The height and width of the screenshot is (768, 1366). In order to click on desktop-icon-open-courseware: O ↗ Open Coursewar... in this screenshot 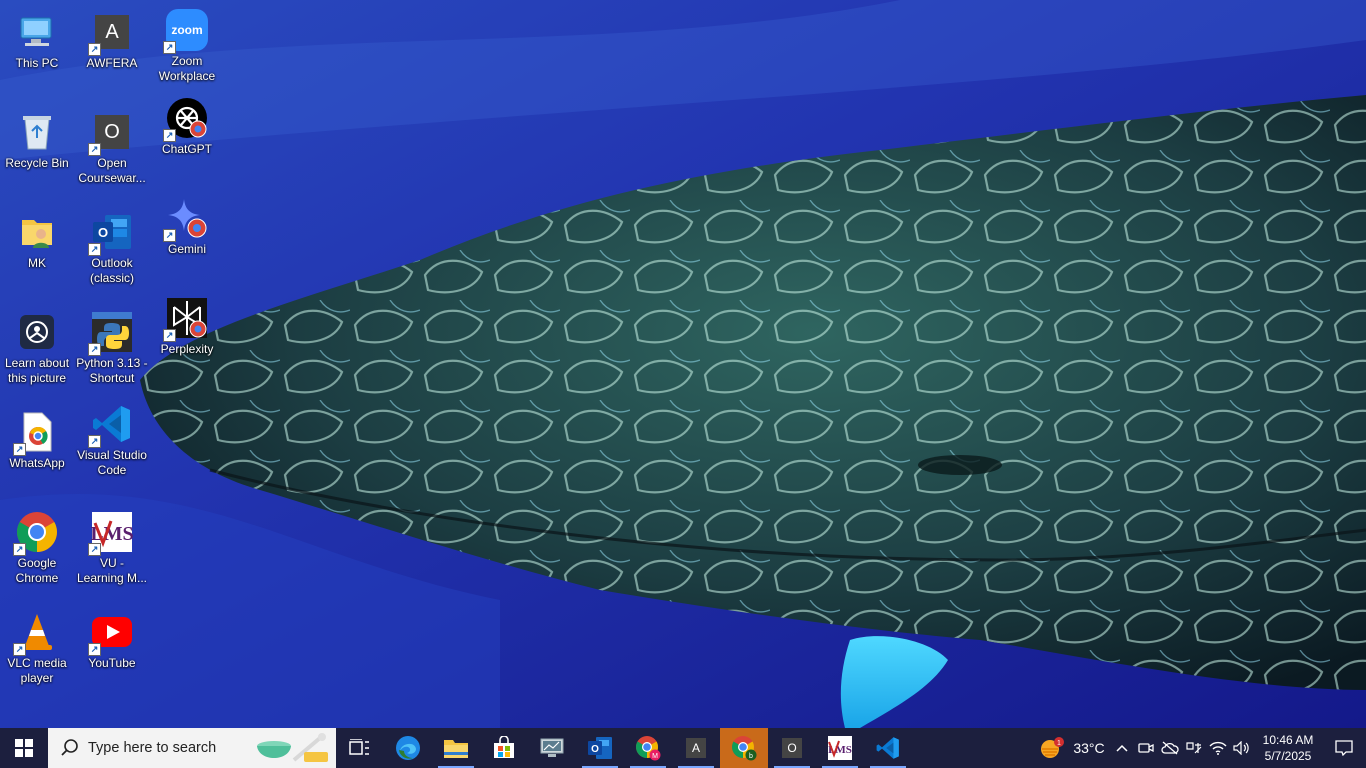, I will do `click(112, 145)`.